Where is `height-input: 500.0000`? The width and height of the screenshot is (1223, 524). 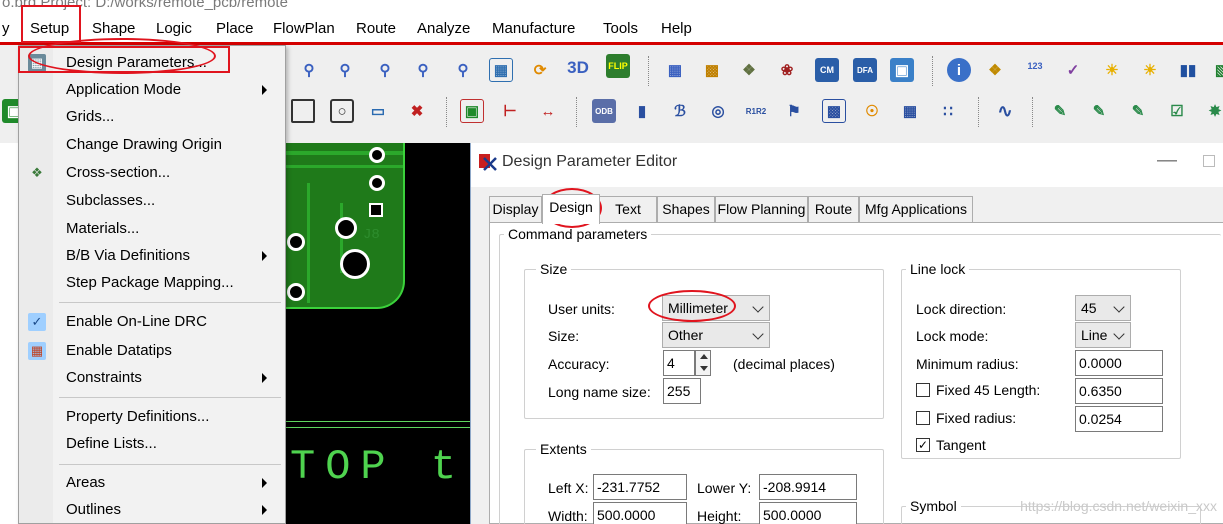
height-input: 500.0000 is located at coordinates (808, 513).